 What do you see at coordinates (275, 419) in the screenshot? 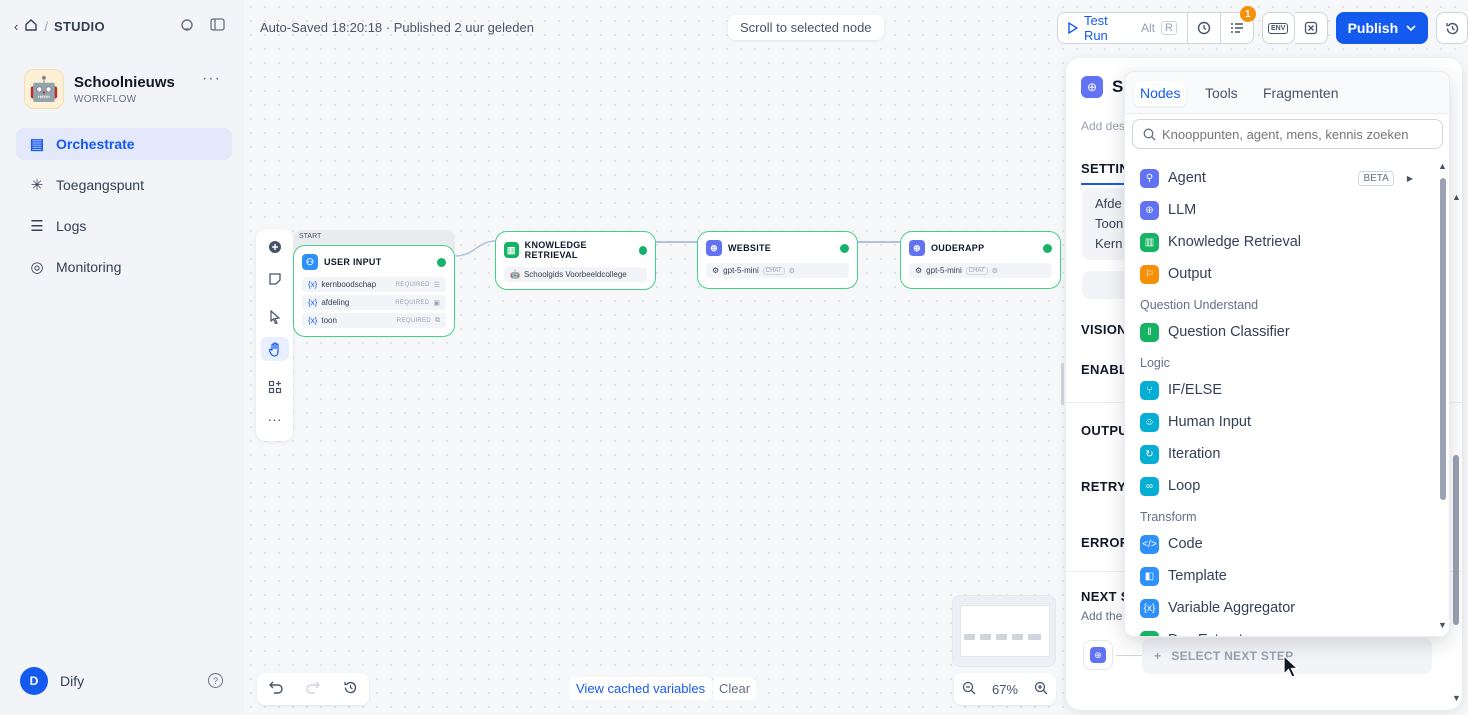
I see `more-icon: ···` at bounding box center [275, 419].